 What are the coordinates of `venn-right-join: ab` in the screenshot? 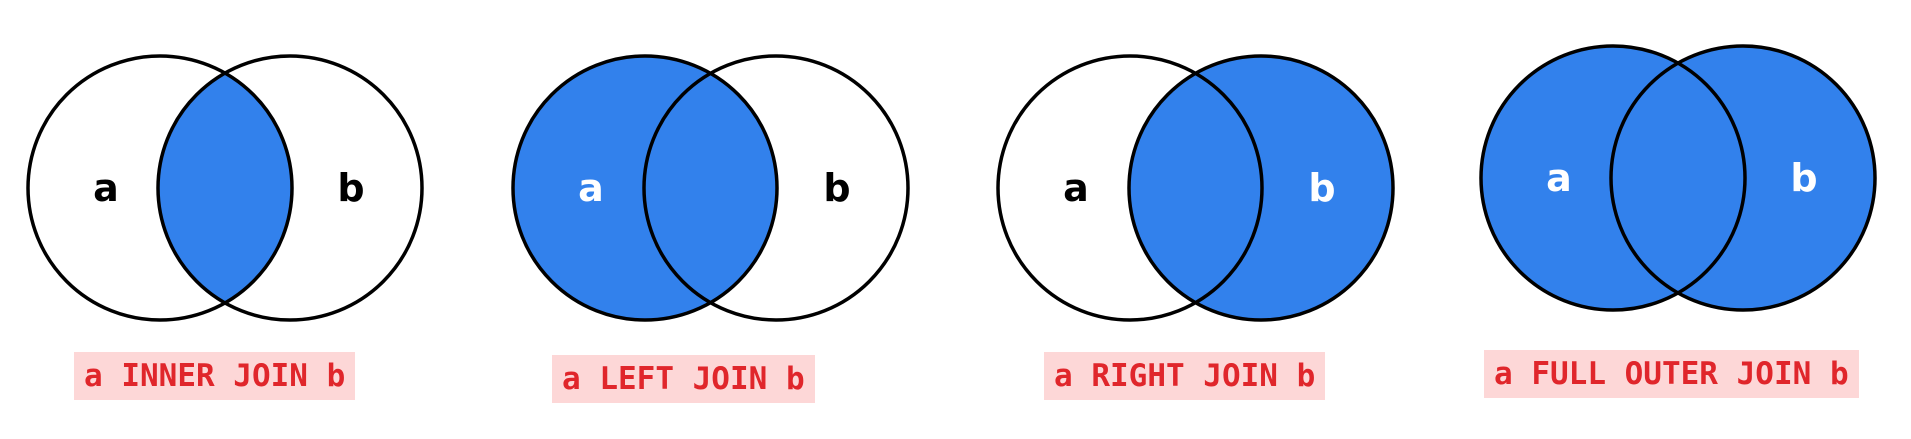 It's located at (1195, 188).